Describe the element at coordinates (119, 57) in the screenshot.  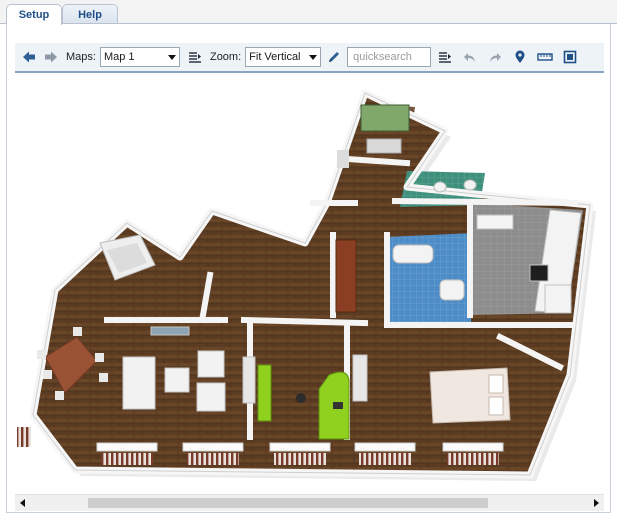
I see `maps-select-value: Map 1` at that location.